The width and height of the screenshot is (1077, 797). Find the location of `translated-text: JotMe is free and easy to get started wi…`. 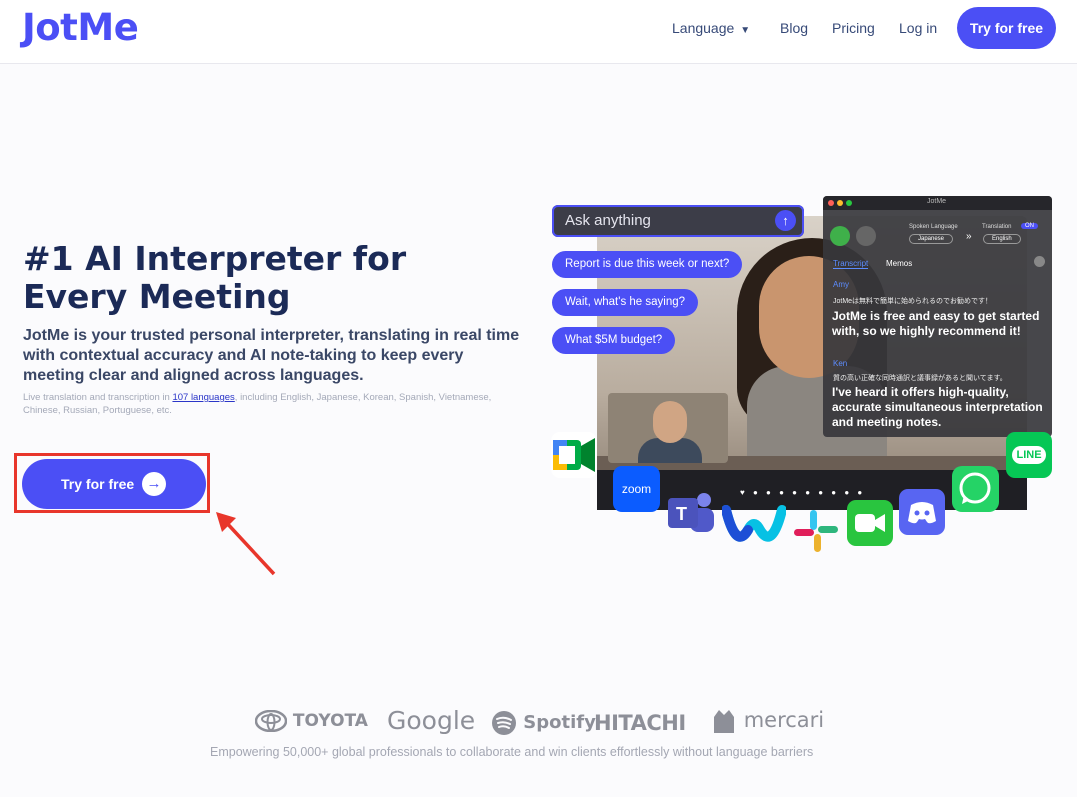

translated-text: JotMe is free and easy to get started wi… is located at coordinates (936, 323).